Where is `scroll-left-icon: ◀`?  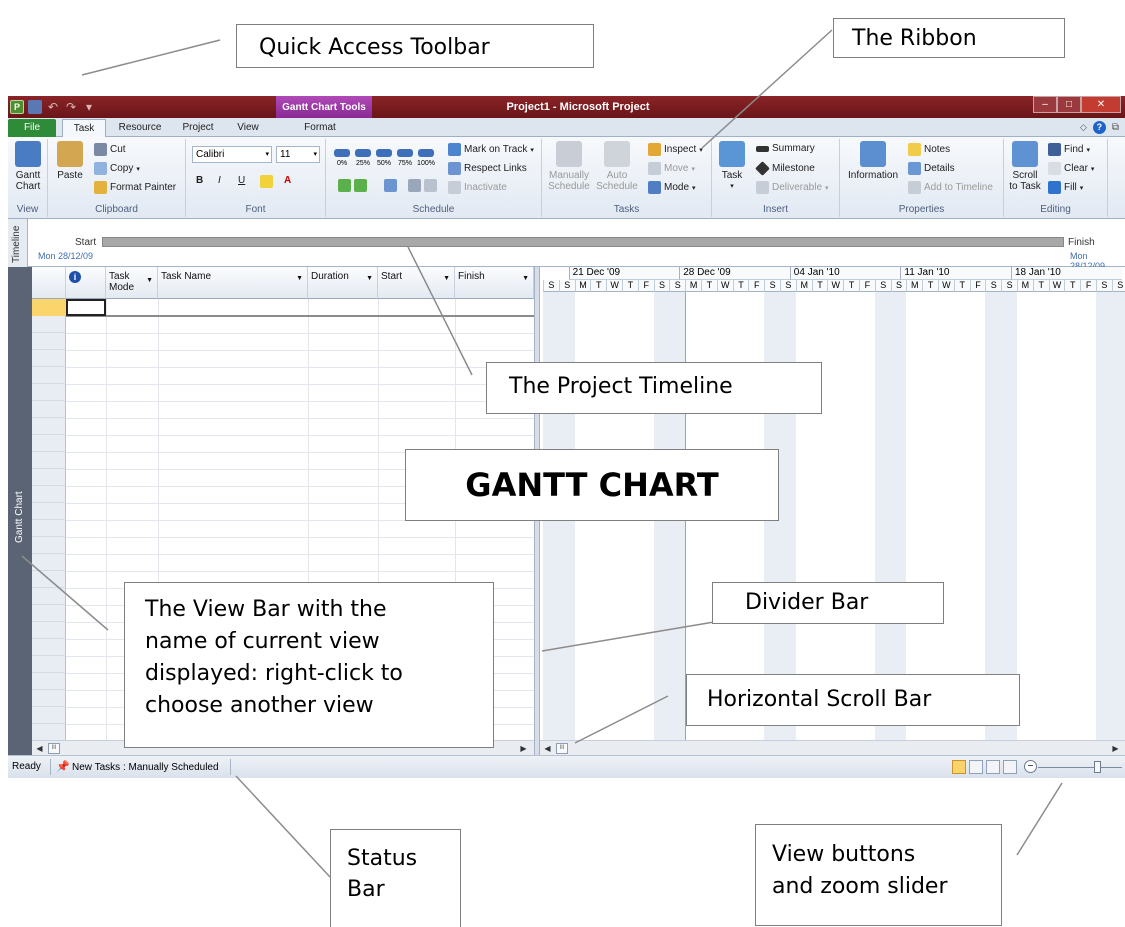 scroll-left-icon: ◀ is located at coordinates (547, 748).